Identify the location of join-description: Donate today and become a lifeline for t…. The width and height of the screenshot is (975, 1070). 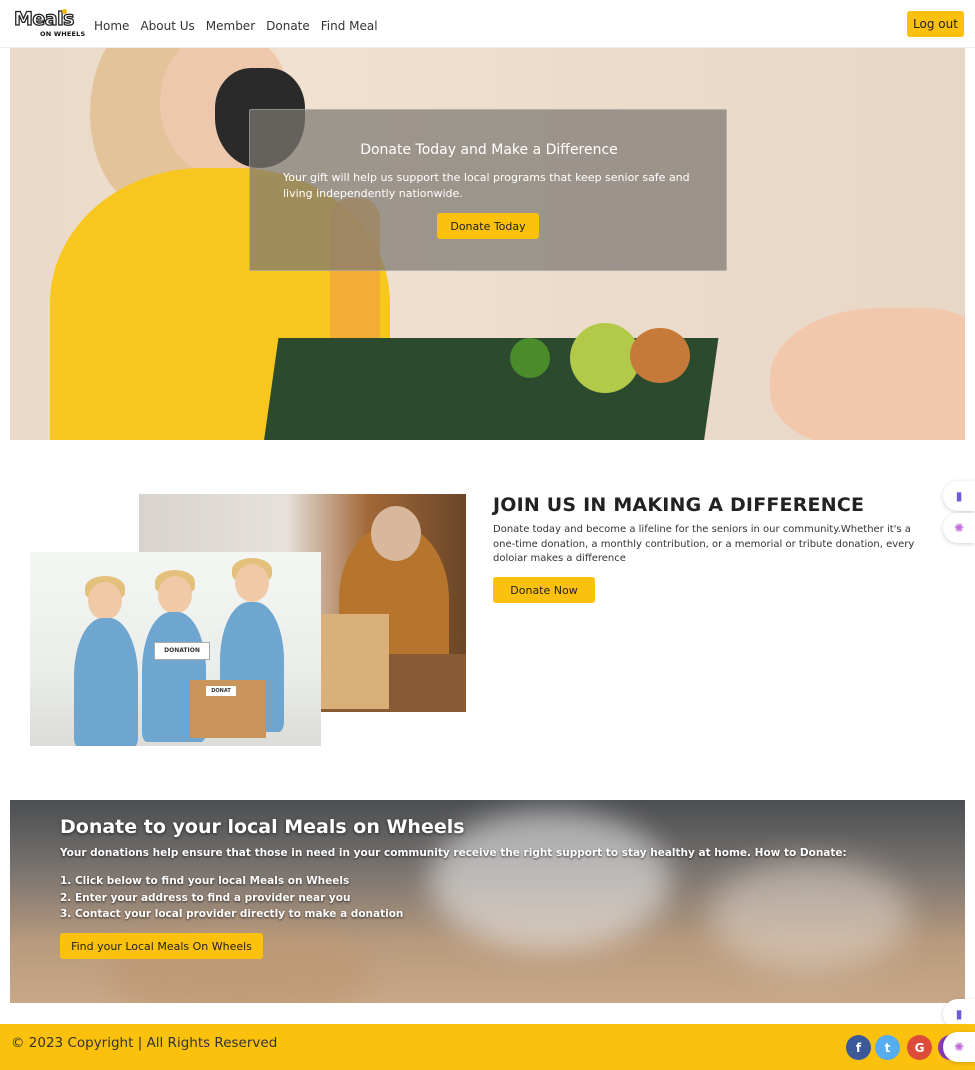
(704, 544).